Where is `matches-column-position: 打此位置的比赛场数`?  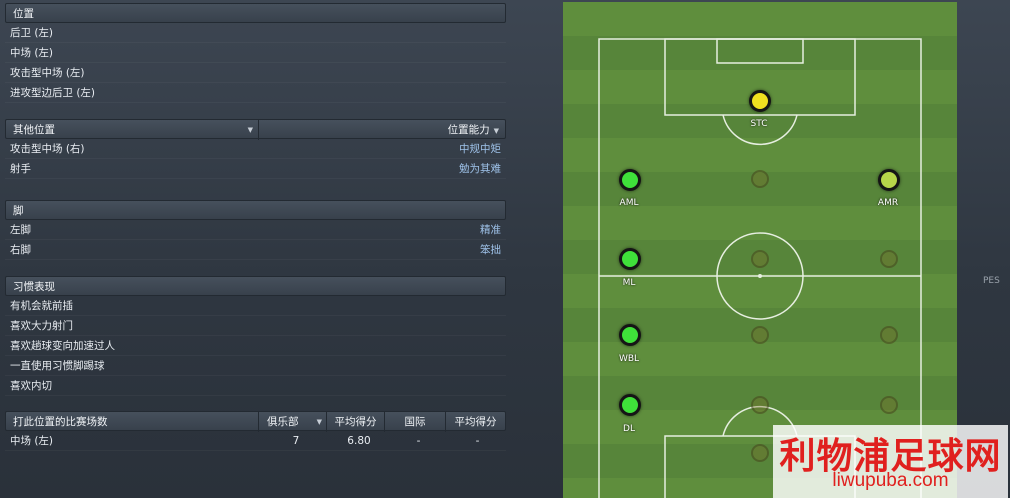
matches-column-position: 打此位置的比赛场数 is located at coordinates (132, 422).